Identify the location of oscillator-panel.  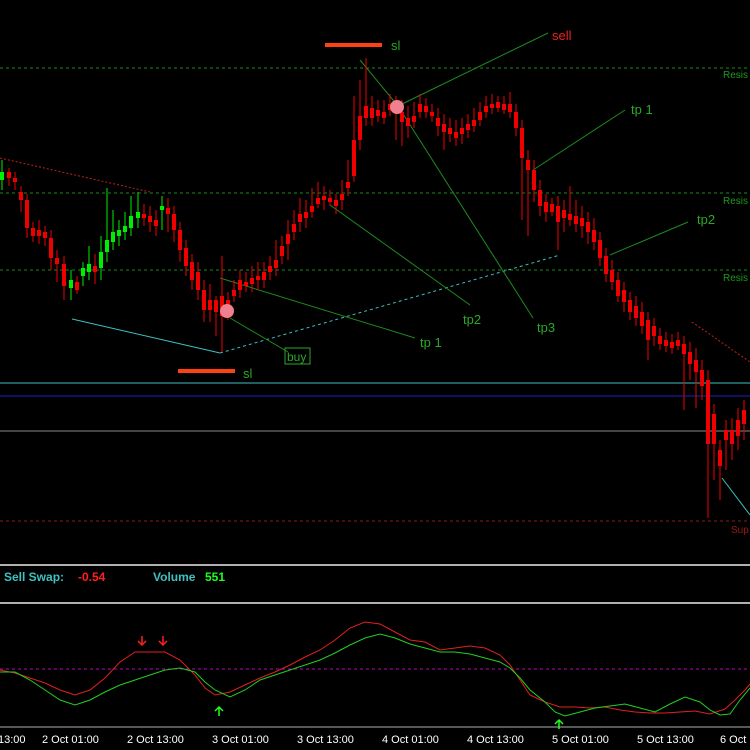
(375, 675).